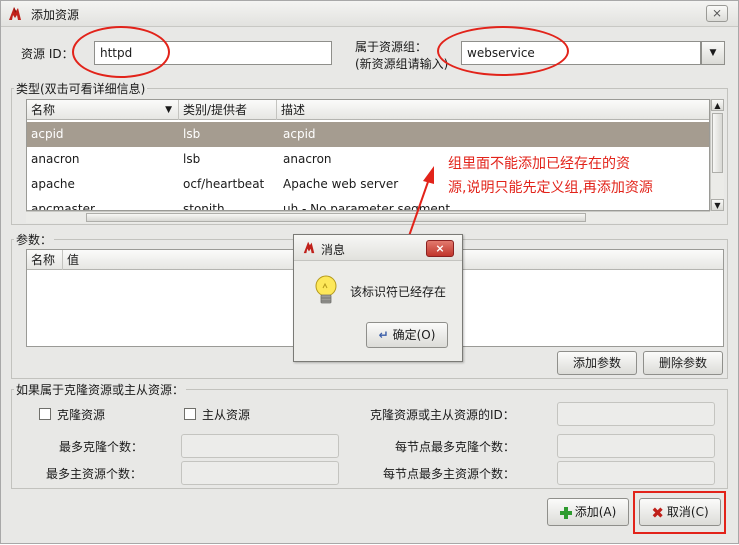  I want to click on dialog-title: 消息, so click(333, 250).